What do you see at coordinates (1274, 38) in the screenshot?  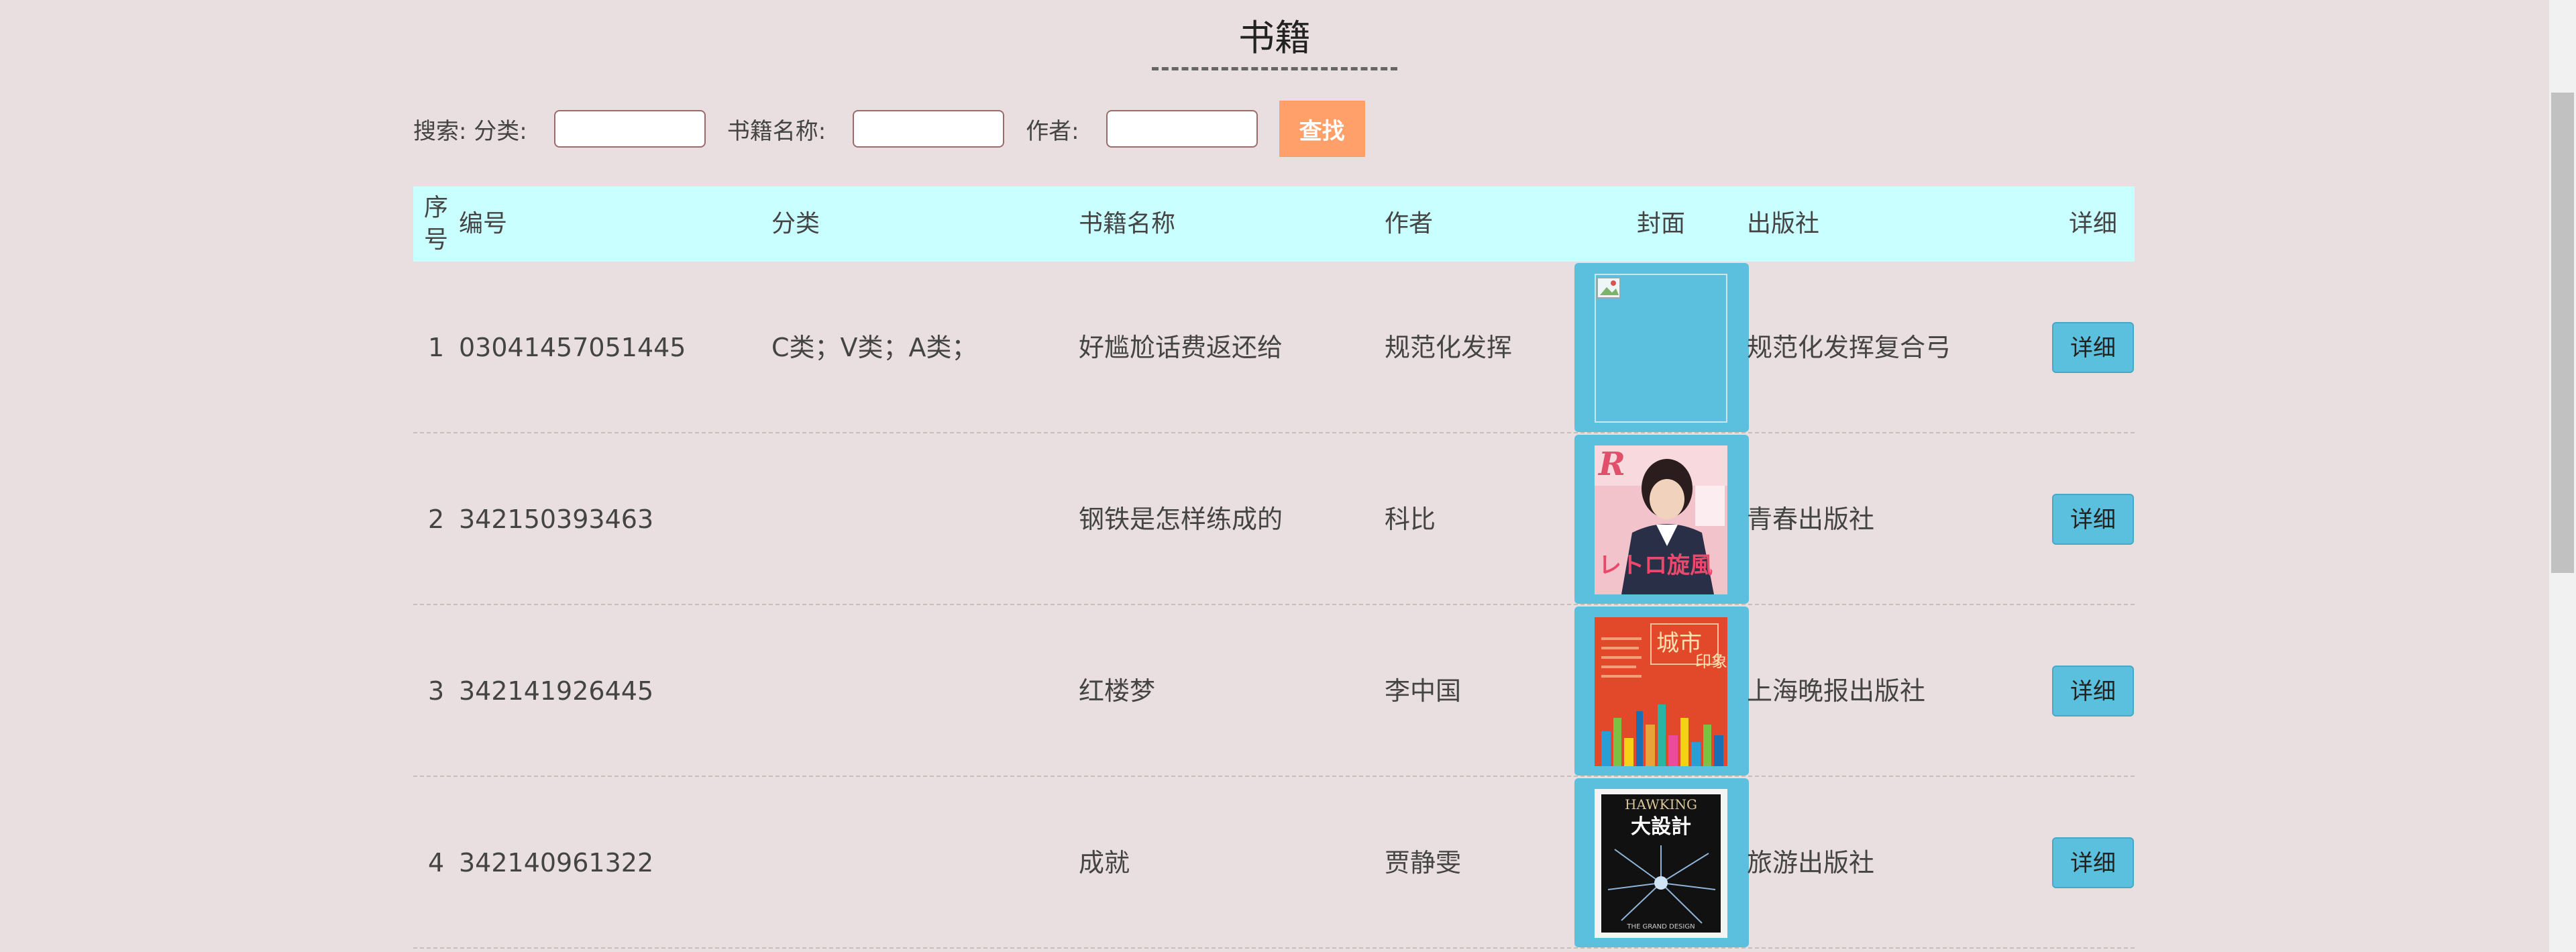 I see `page-title: 书籍` at bounding box center [1274, 38].